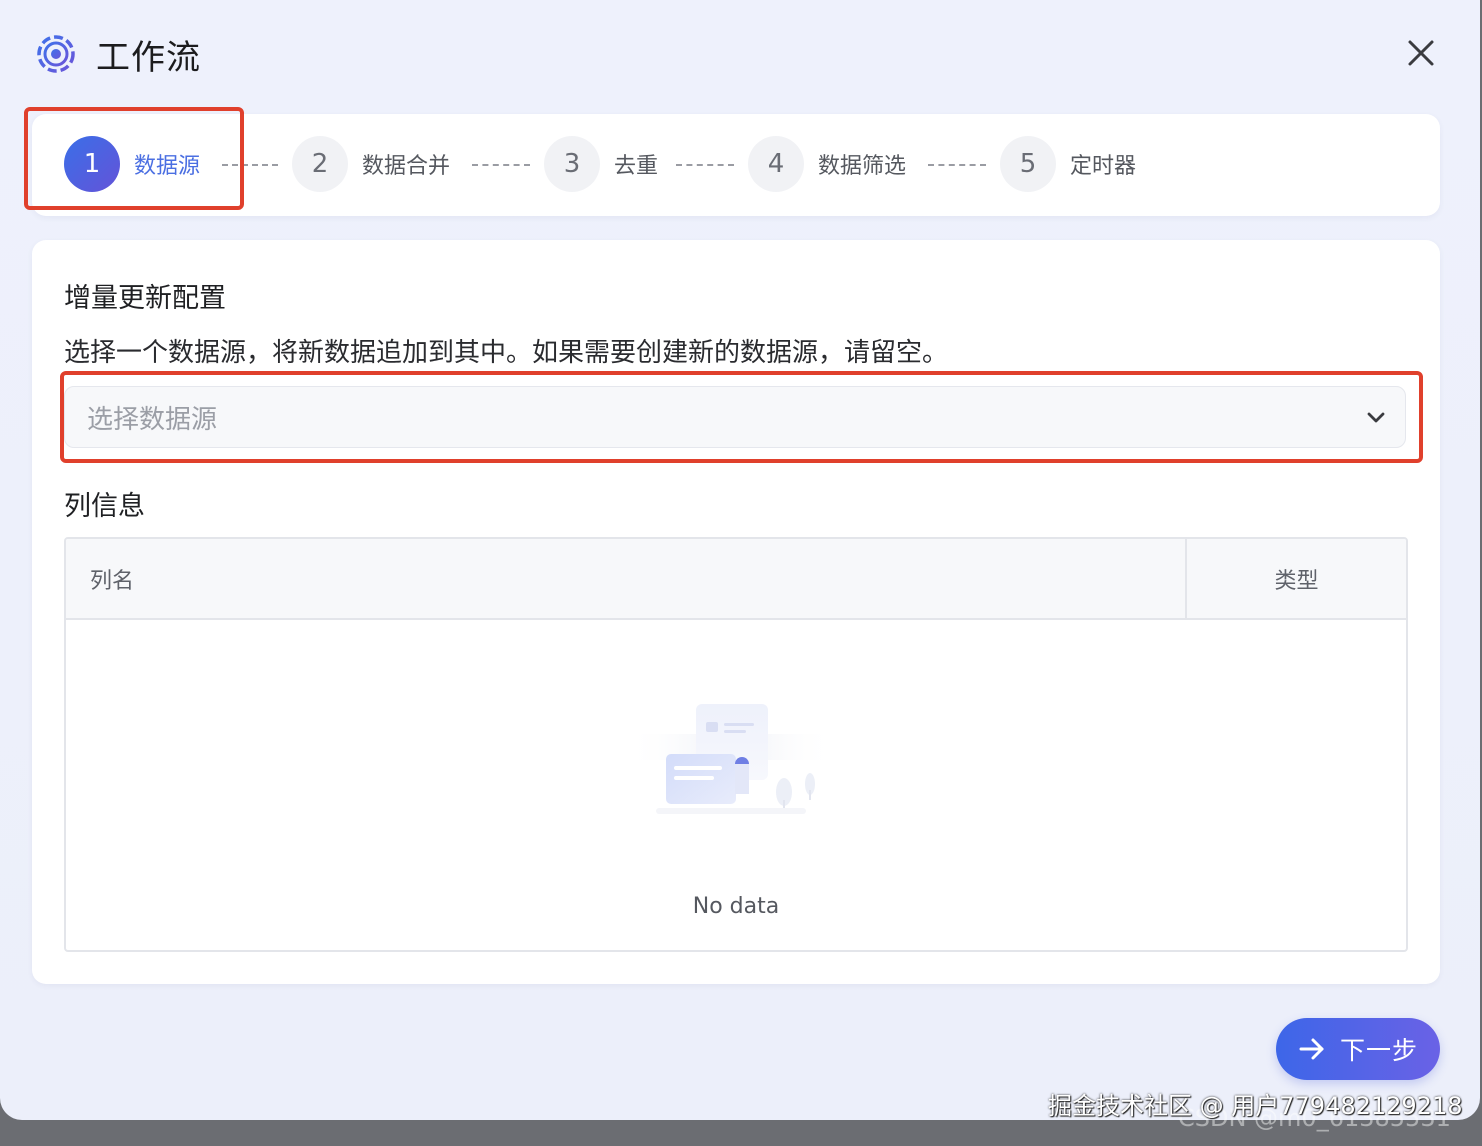 The image size is (1482, 1146). Describe the element at coordinates (731, 759) in the screenshot. I see `empty-data-illustration` at that location.